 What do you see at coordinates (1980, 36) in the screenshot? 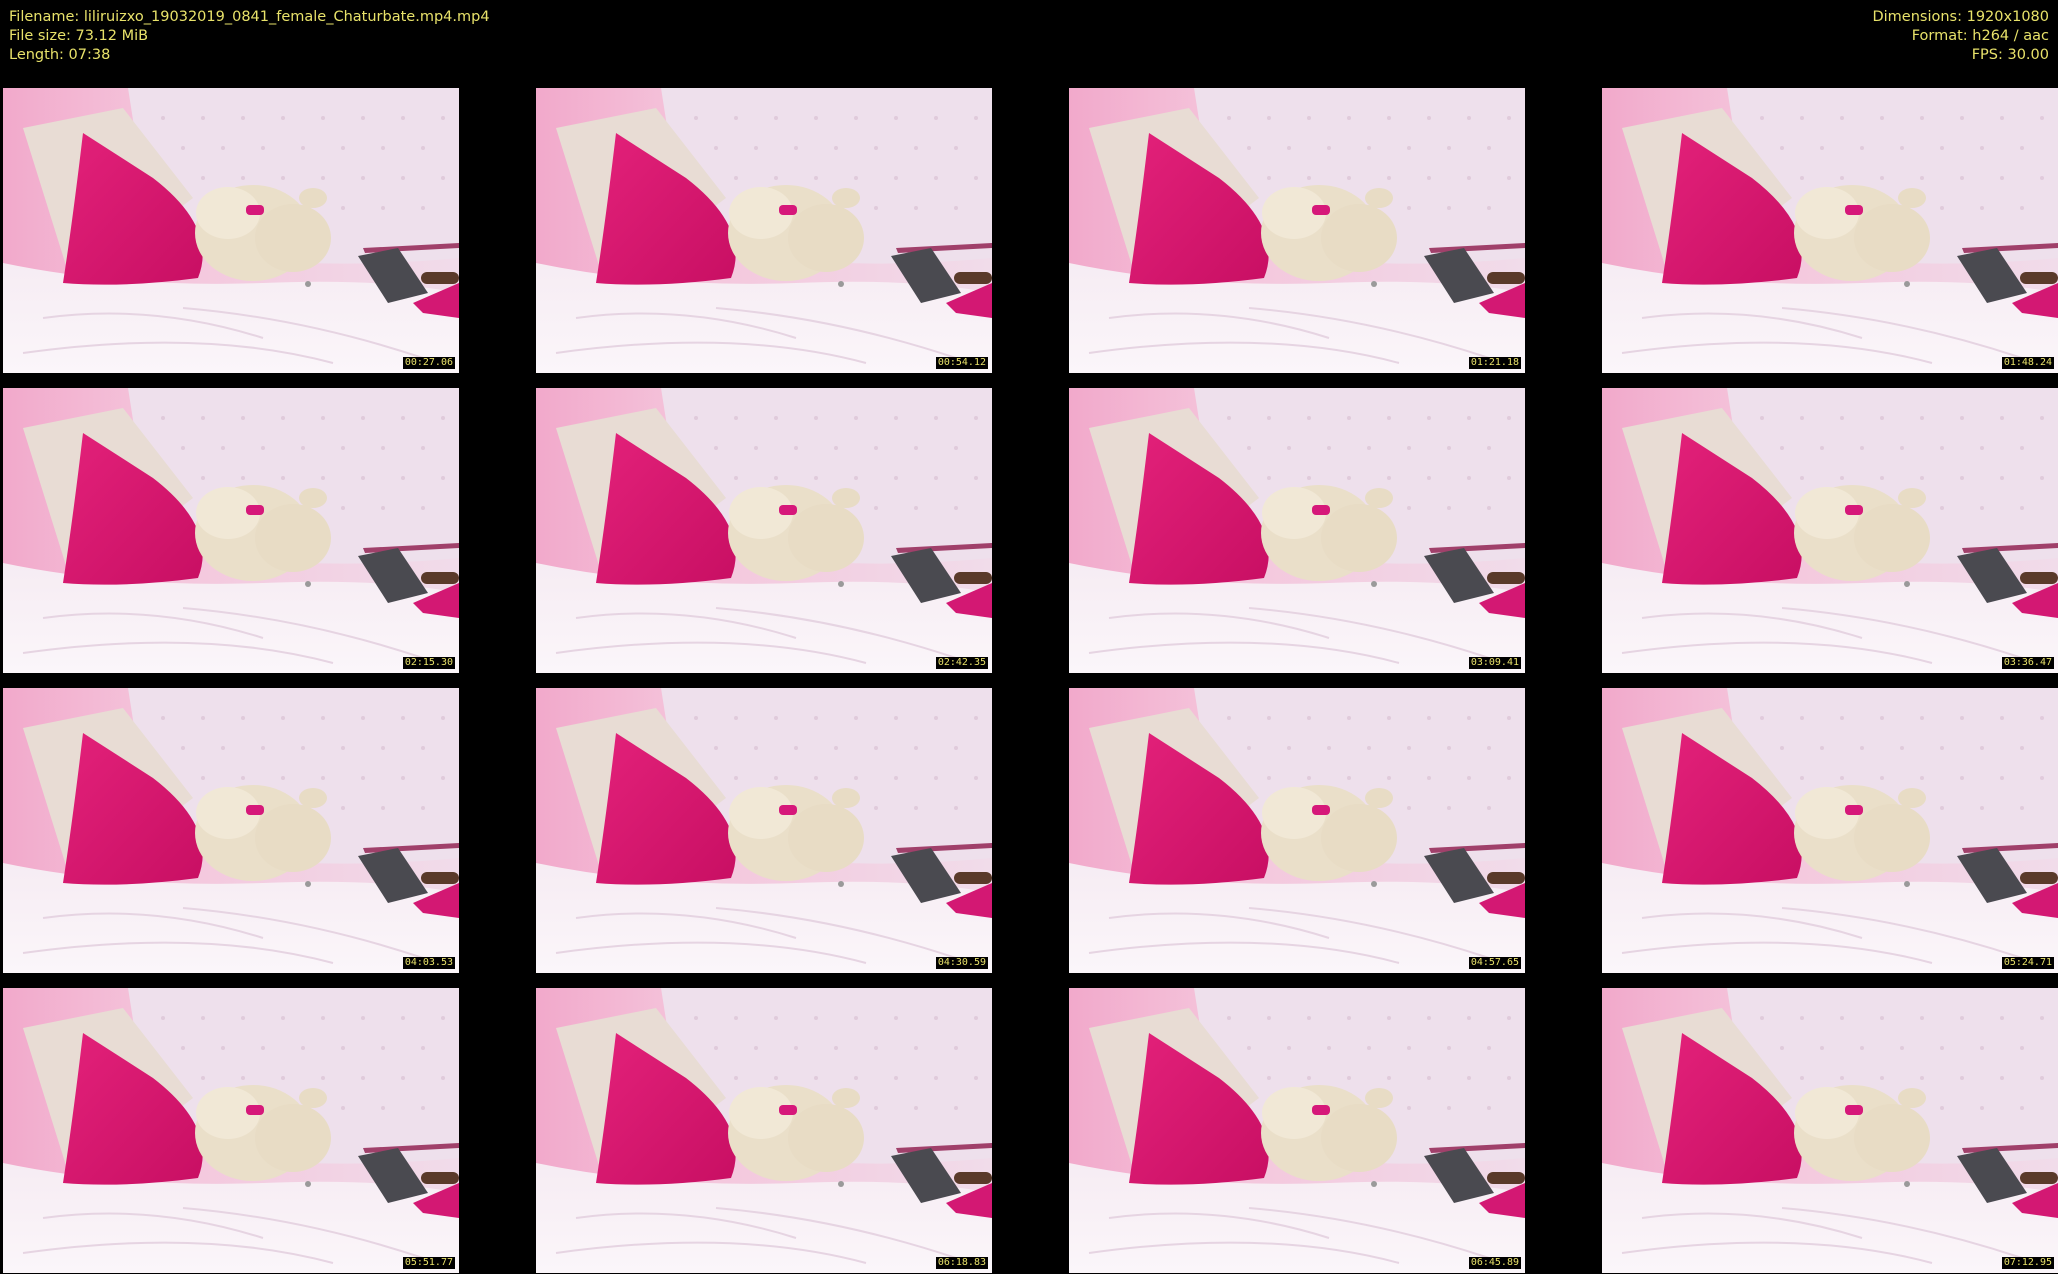
I see `format-text: Format: h264 / aac` at bounding box center [1980, 36].